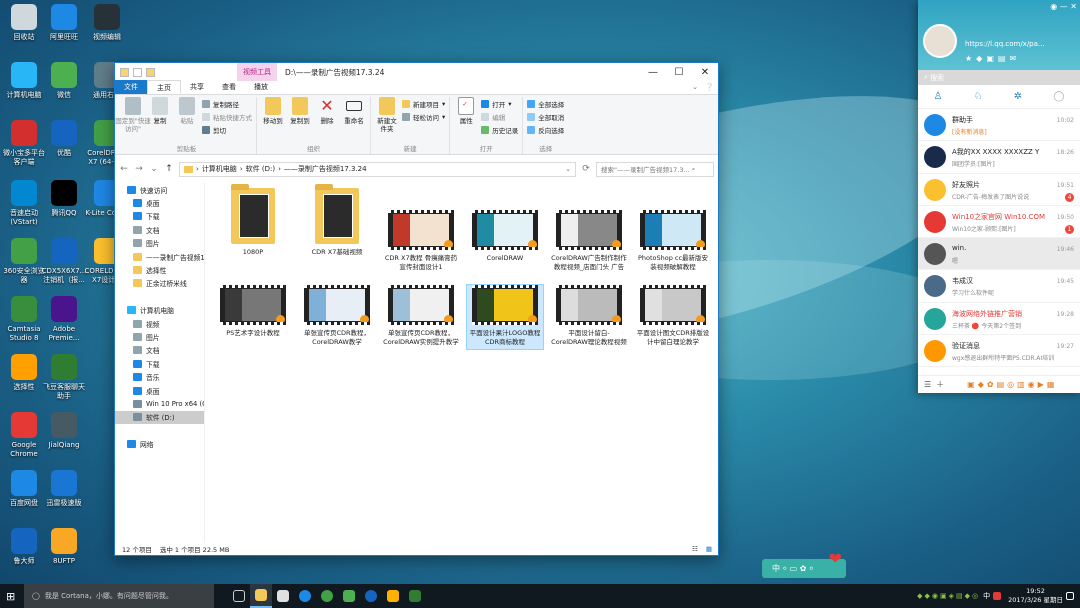 The height and width of the screenshot is (608, 1080). What do you see at coordinates (124, 169) in the screenshot?
I see `back-arrow-icon: ←` at bounding box center [124, 169].